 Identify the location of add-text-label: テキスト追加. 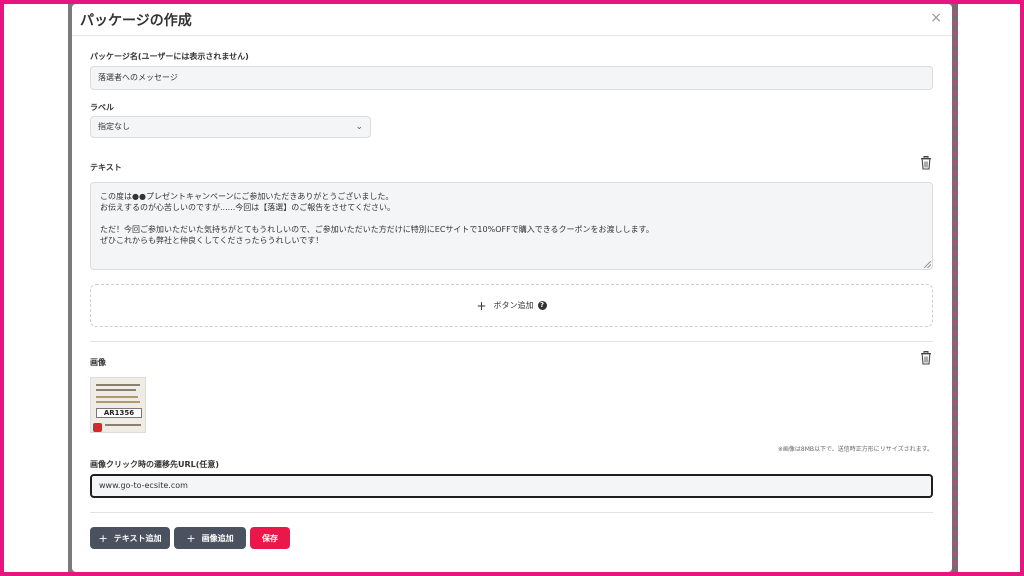
(137, 538).